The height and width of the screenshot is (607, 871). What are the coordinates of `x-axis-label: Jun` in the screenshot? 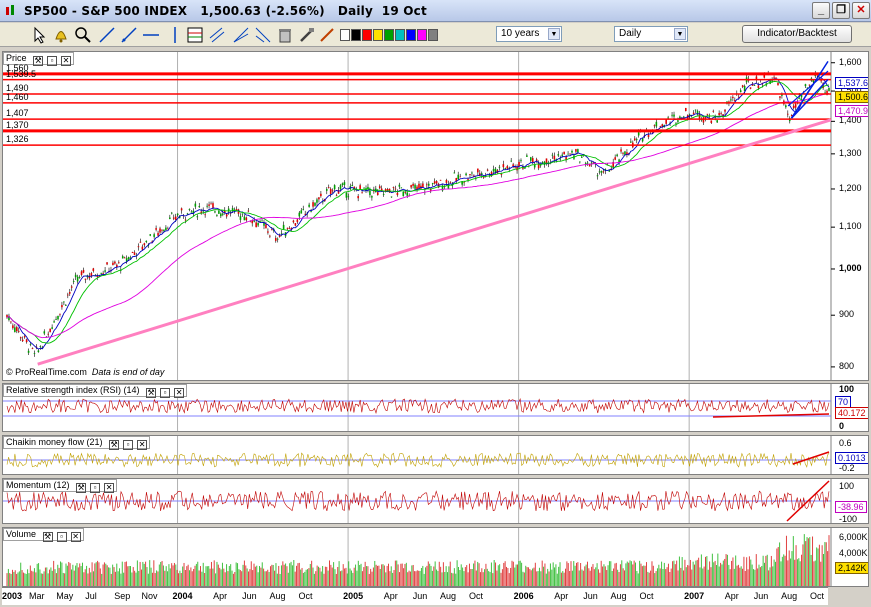 It's located at (590, 596).